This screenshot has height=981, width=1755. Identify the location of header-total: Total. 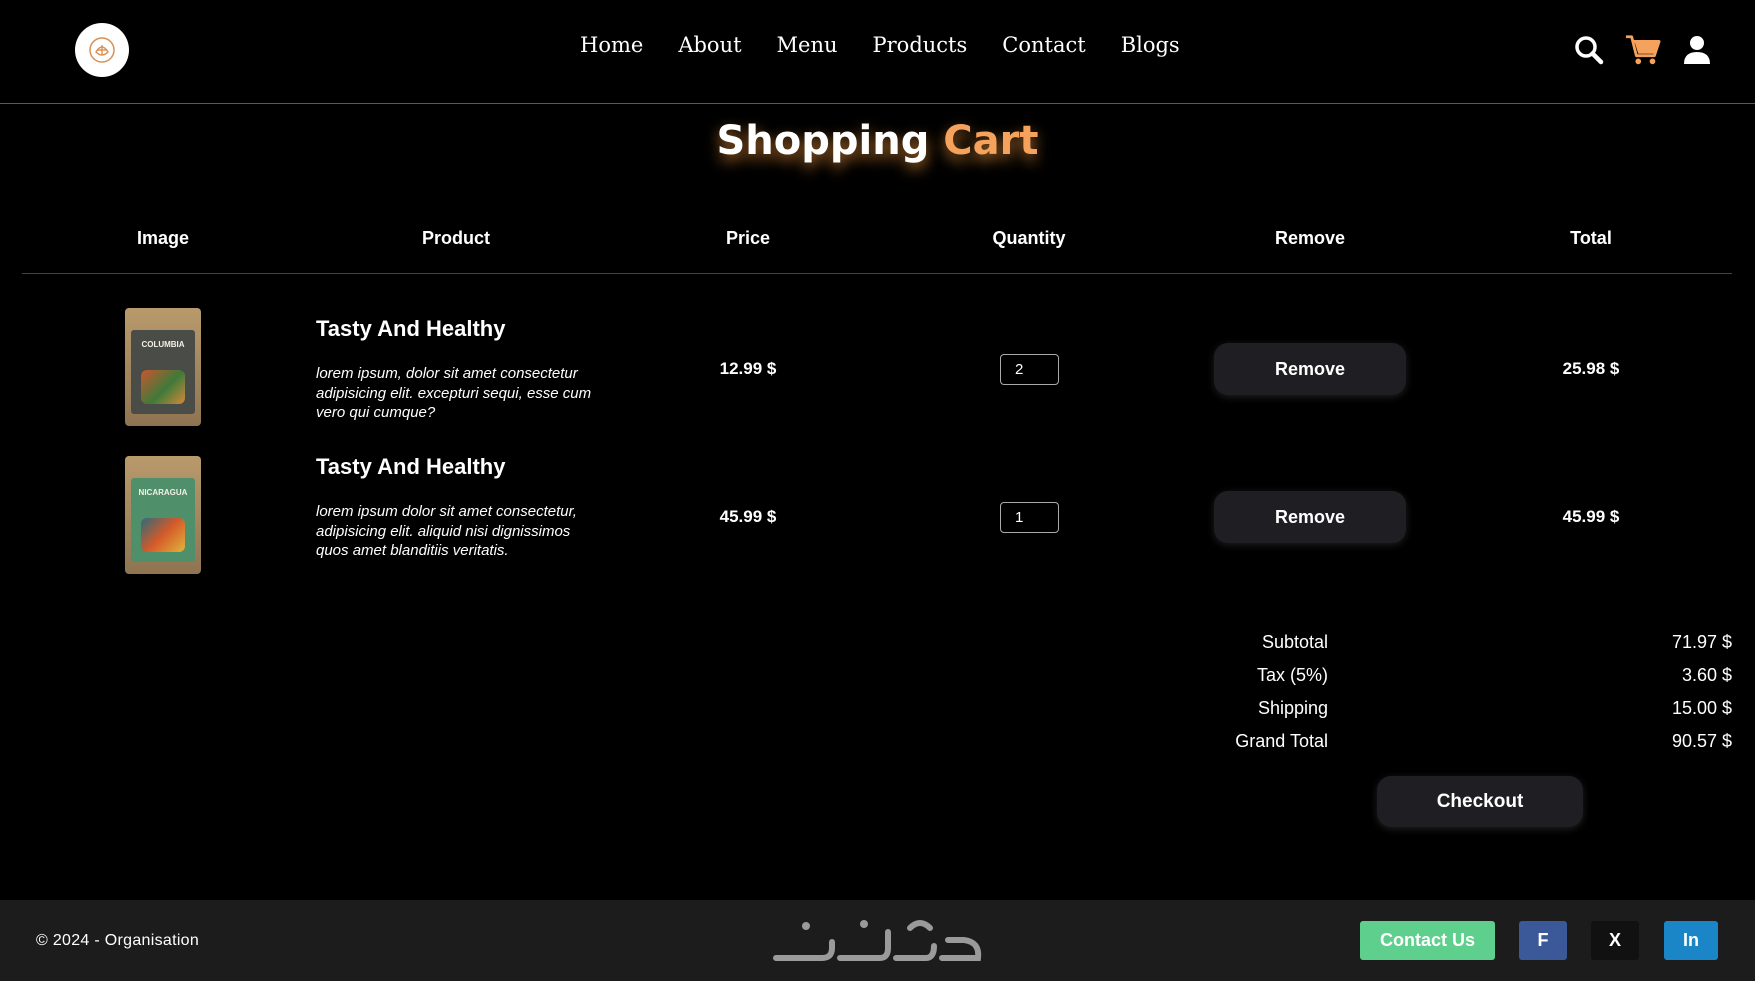
(1591, 238).